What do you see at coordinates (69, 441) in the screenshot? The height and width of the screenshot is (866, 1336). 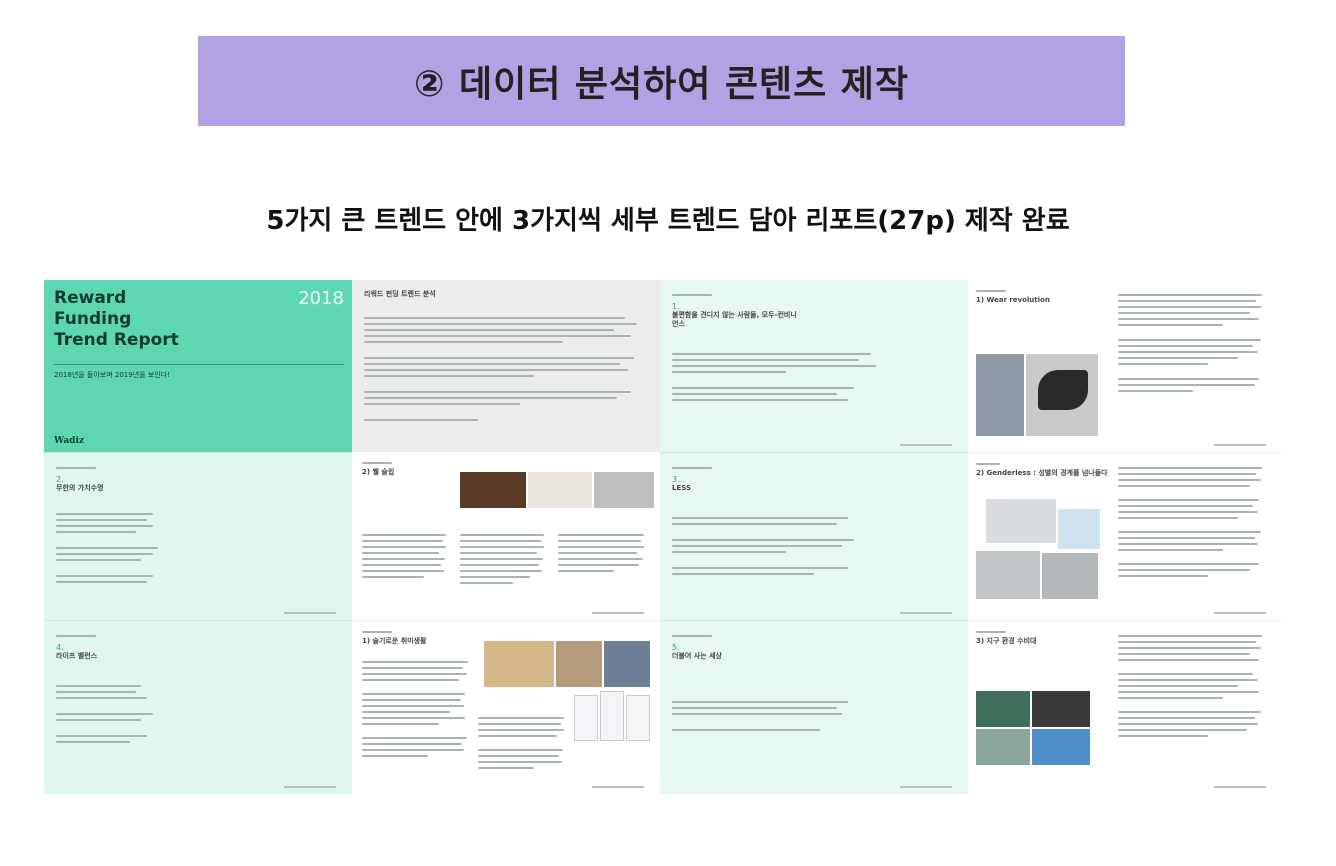 I see `cover-brand-logo: Wadiz` at bounding box center [69, 441].